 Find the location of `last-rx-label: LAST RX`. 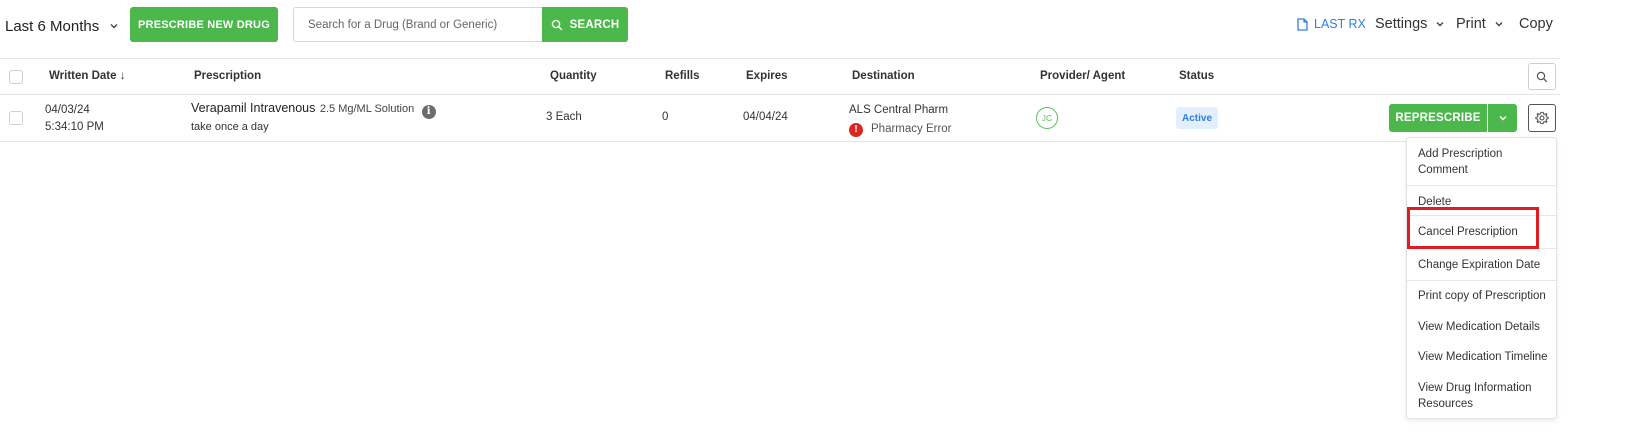

last-rx-label: LAST RX is located at coordinates (1340, 24).